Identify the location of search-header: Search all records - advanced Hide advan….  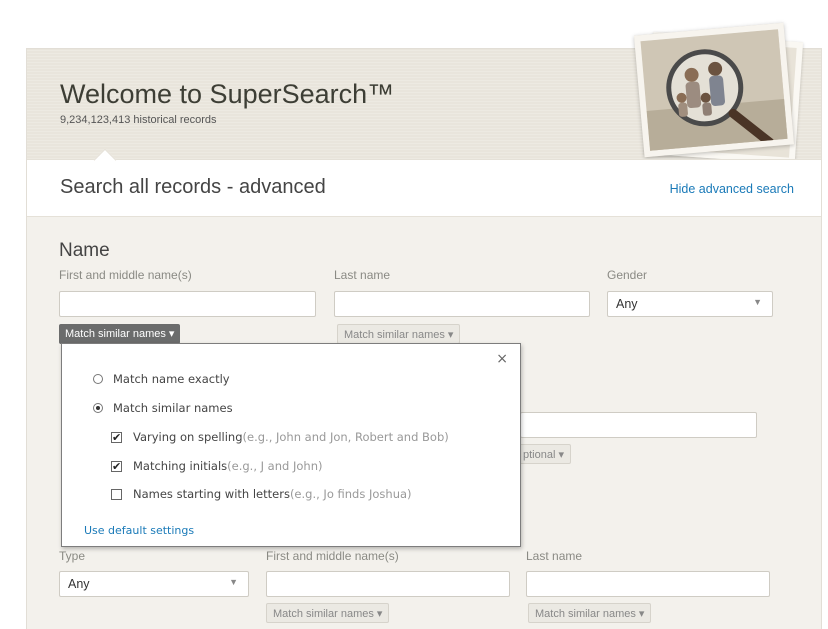
(424, 182).